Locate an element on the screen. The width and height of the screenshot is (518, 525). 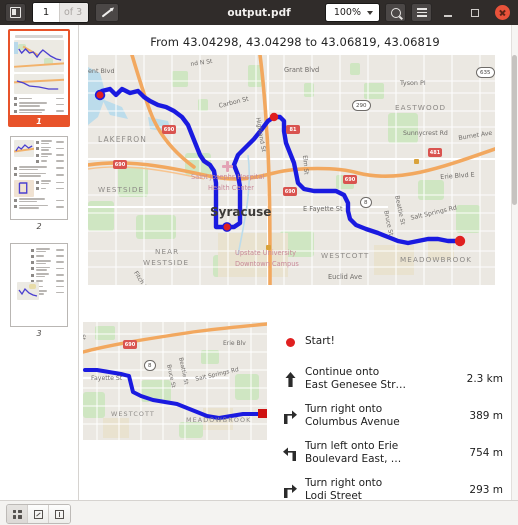
menu-button is located at coordinates (421, 12).